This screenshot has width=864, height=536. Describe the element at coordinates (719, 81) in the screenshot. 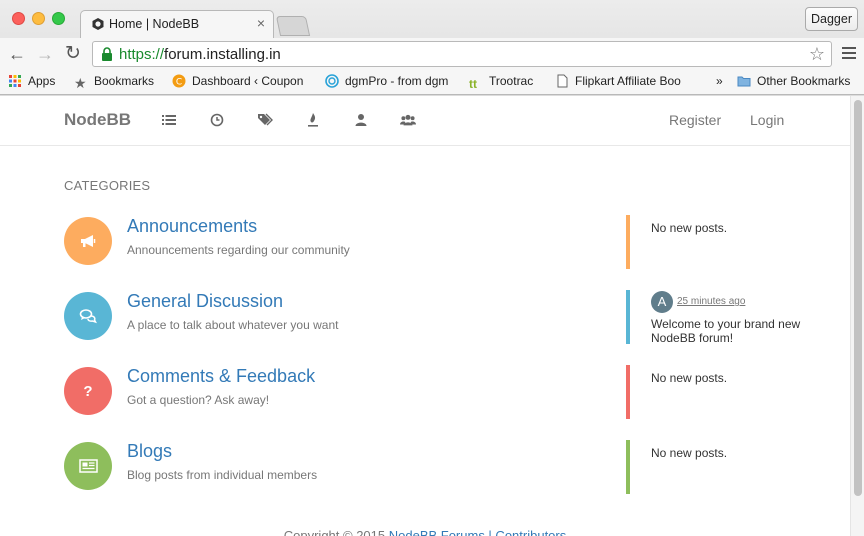

I see `bookmarks-overflow-chevron: »` at that location.